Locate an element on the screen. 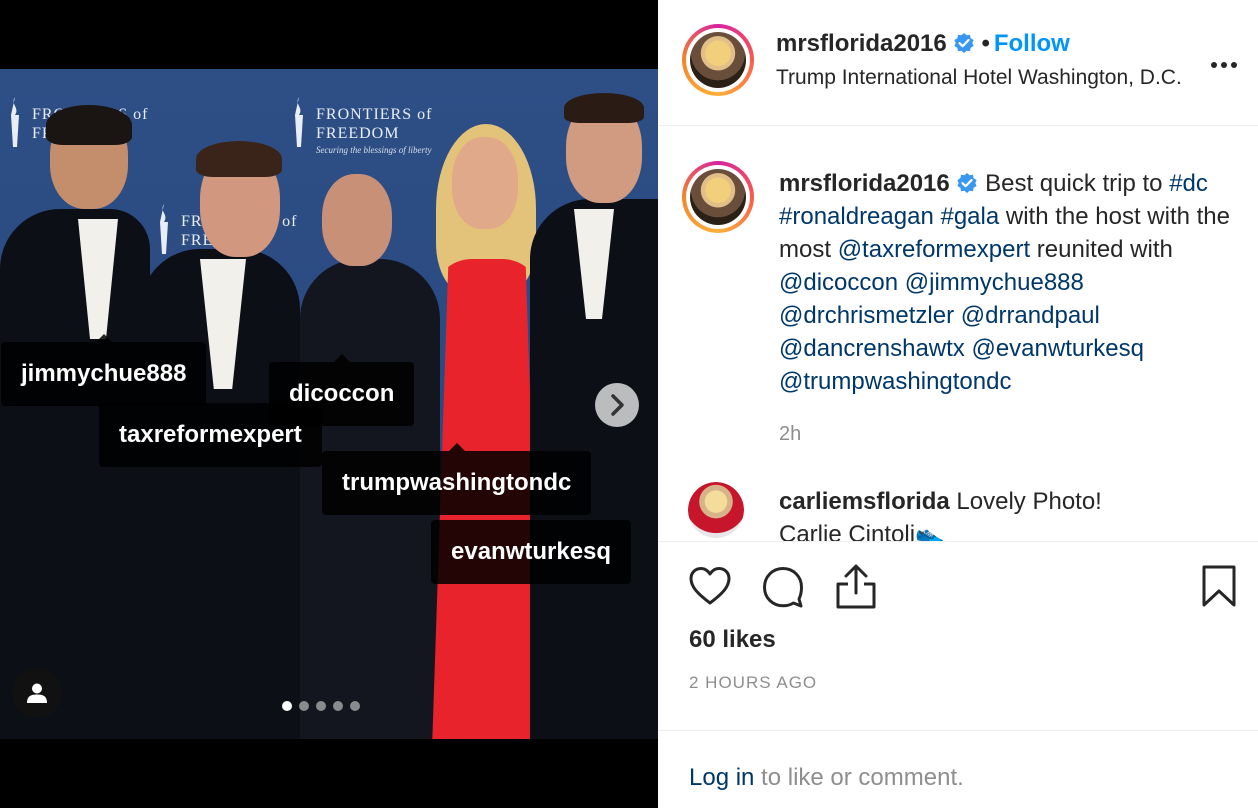  carousel-indicators is located at coordinates (321, 706).